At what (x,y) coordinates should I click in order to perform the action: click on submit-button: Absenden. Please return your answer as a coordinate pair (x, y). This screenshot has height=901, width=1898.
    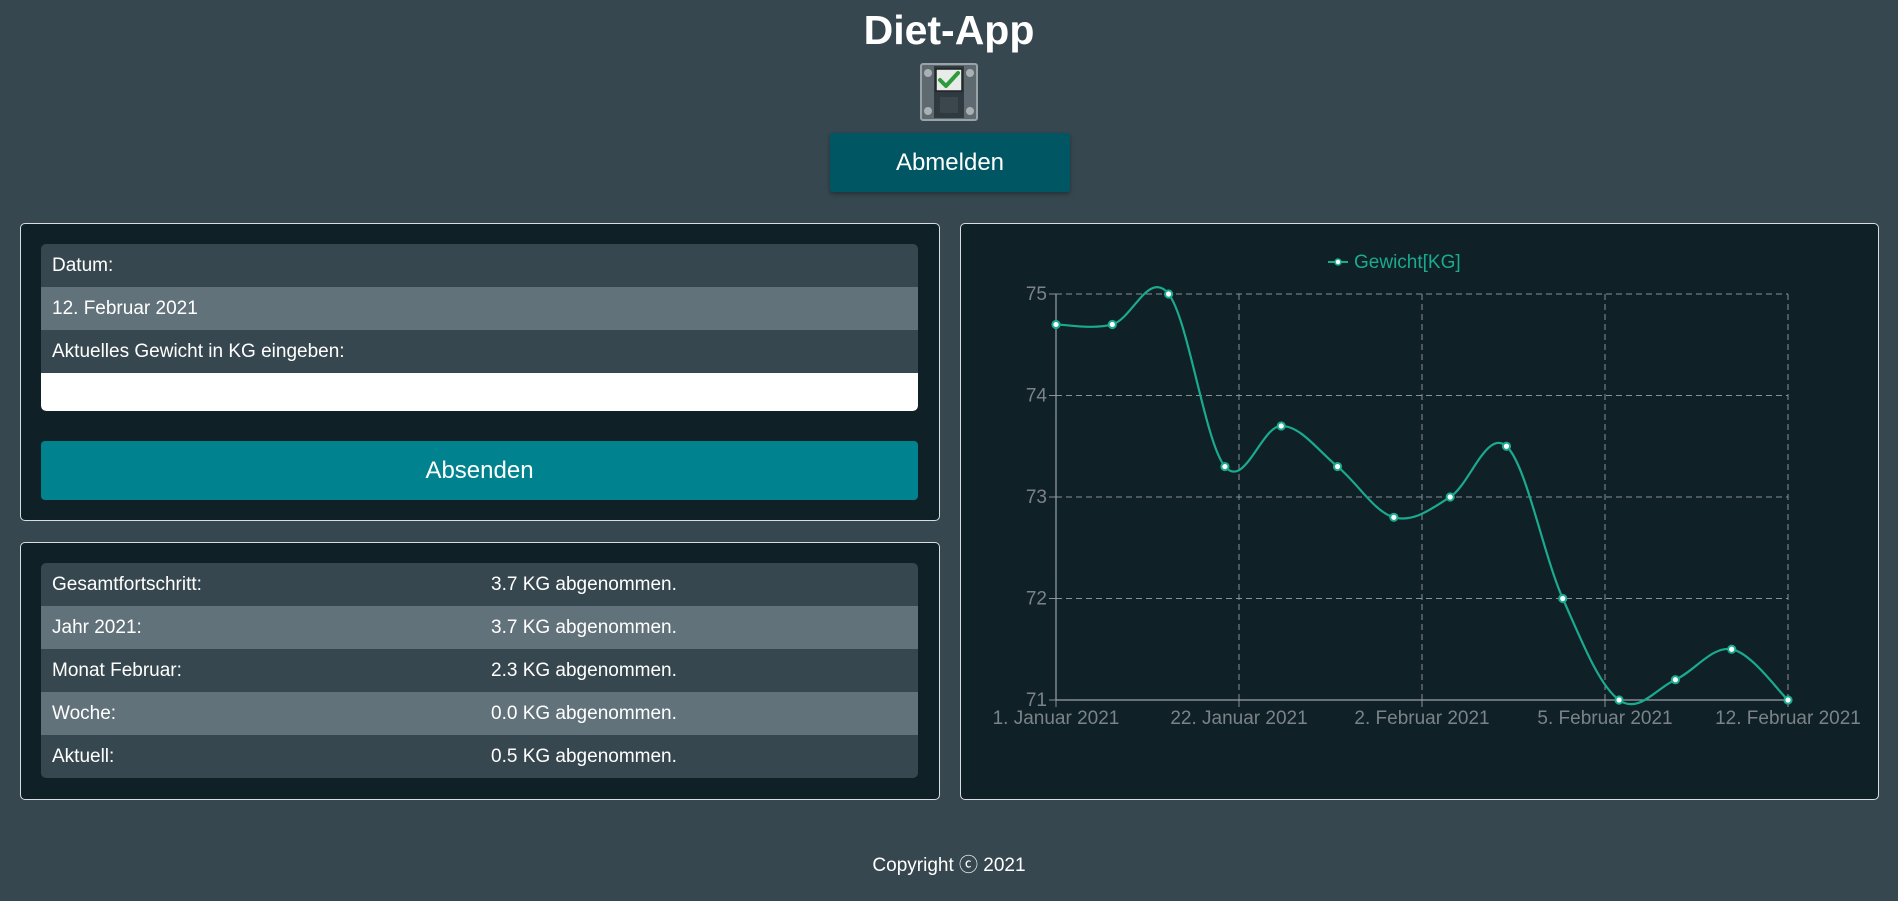
    Looking at the image, I should click on (479, 470).